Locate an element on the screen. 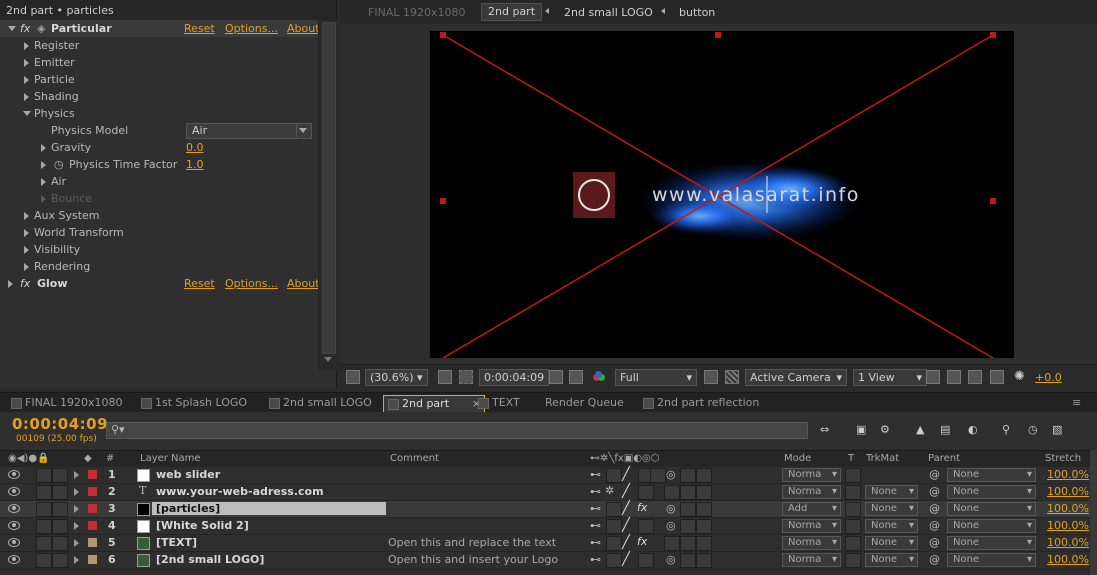  auto-keyframe-icon: ◷ is located at coordinates (1033, 429).